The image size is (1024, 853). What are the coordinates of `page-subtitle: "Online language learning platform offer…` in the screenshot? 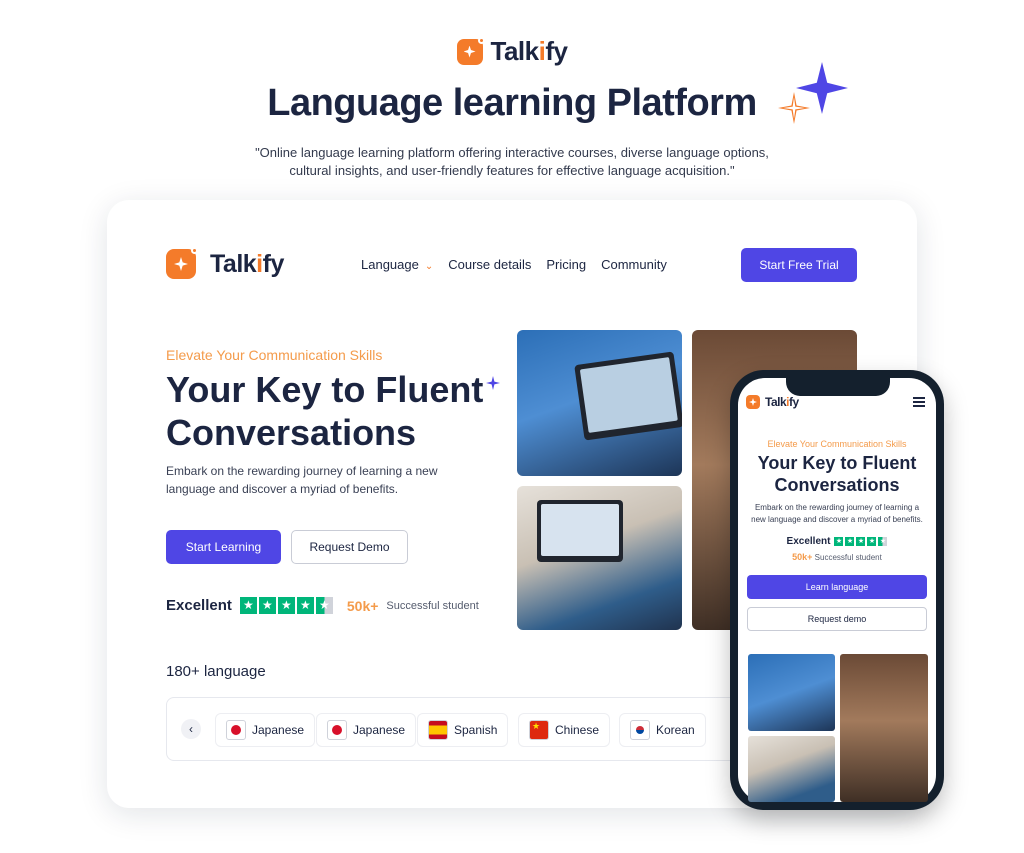 It's located at (512, 161).